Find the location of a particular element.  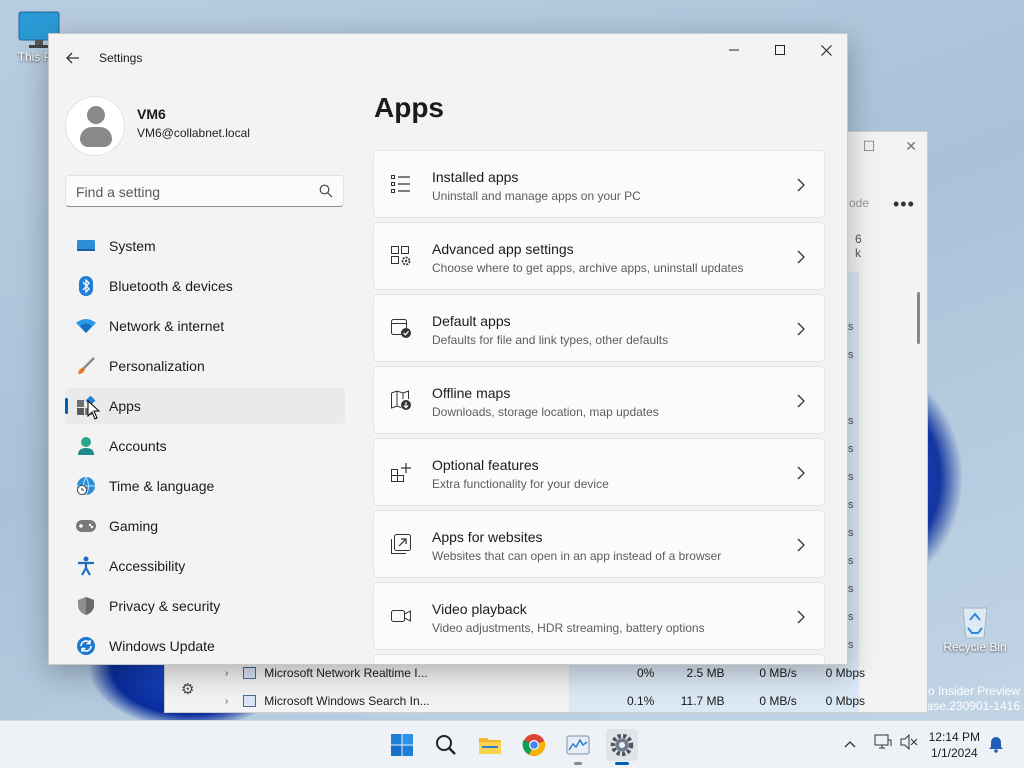

add-grid-icon is located at coordinates (401, 472).